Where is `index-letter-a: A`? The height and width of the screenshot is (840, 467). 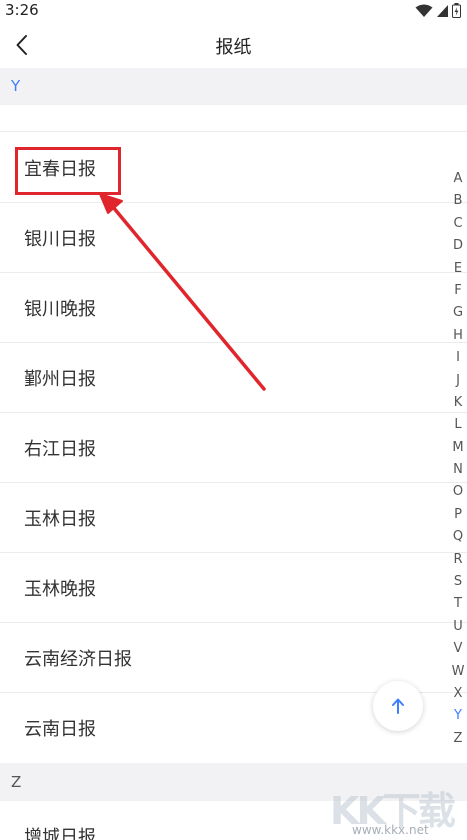
index-letter-a: A is located at coordinates (458, 179).